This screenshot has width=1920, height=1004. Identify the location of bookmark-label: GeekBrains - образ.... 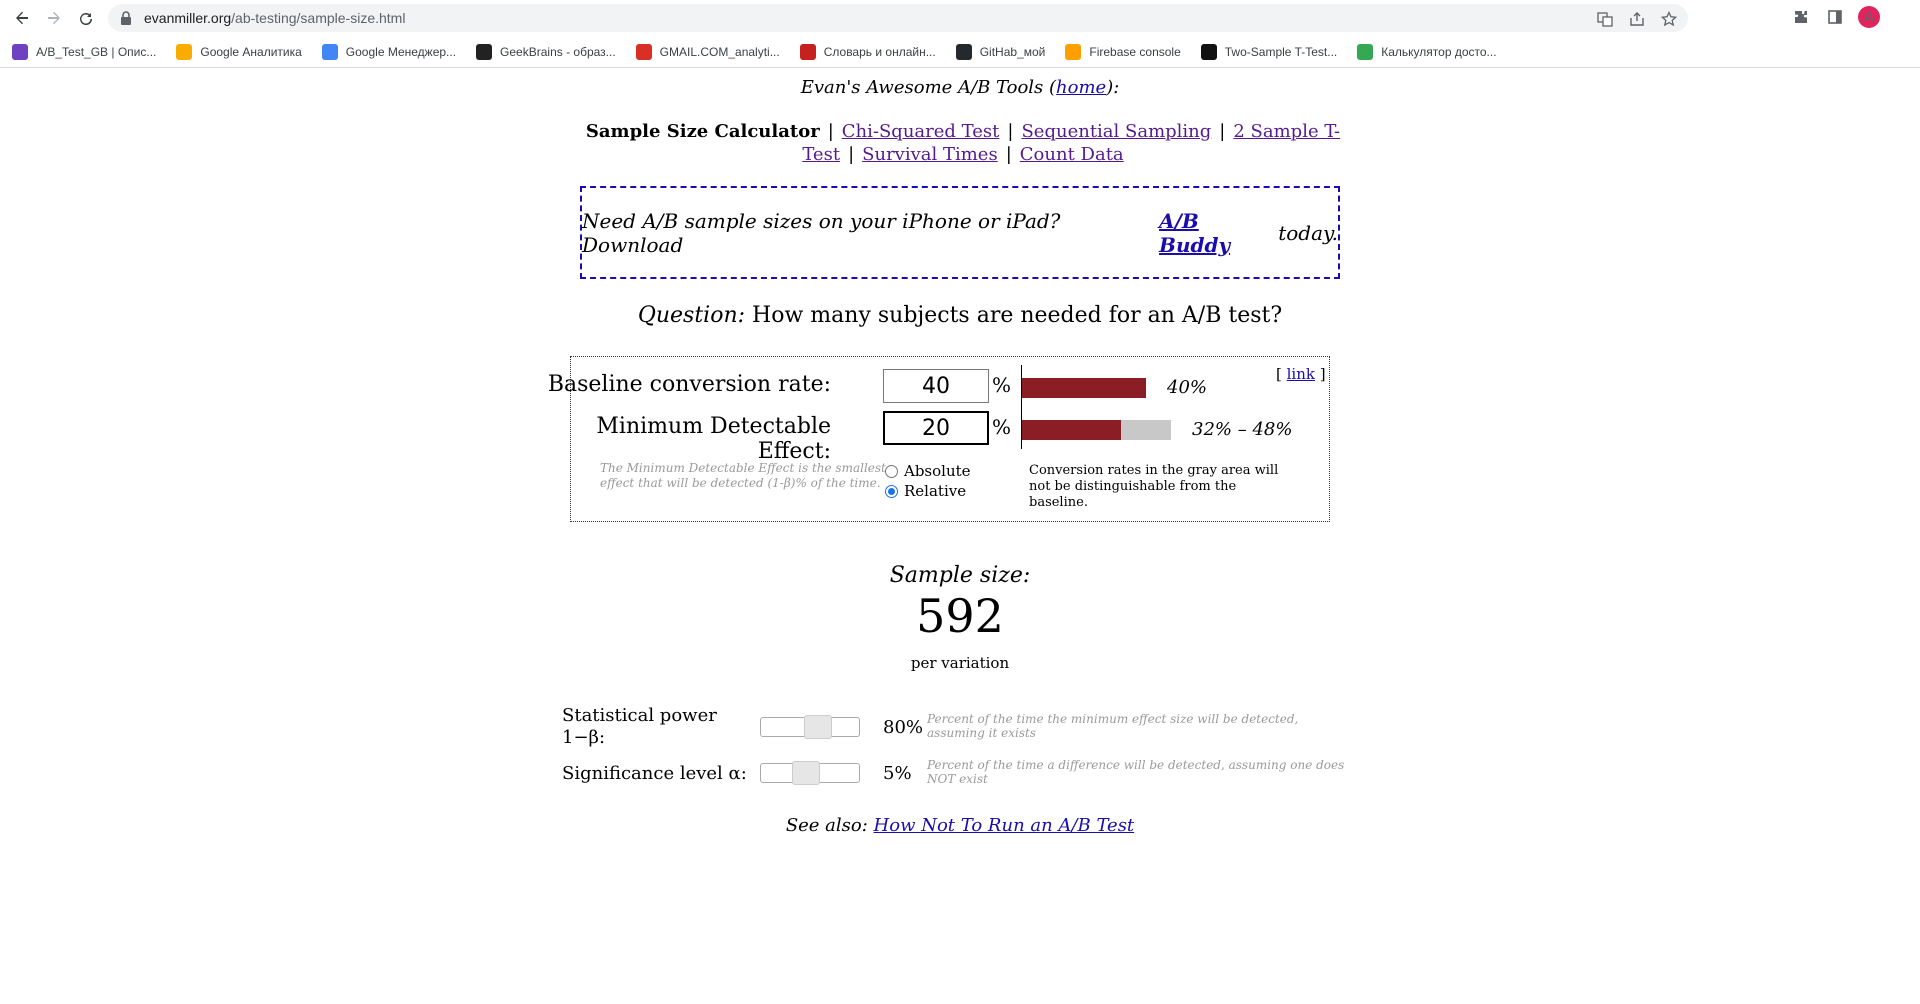
(558, 51).